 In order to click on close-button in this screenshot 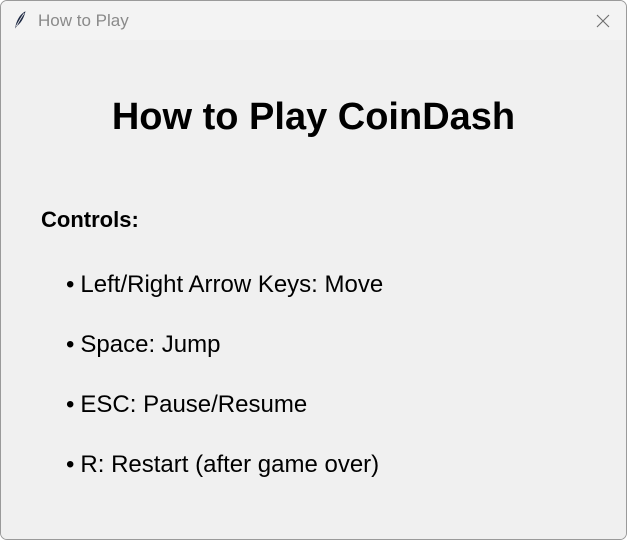, I will do `click(603, 20)`.